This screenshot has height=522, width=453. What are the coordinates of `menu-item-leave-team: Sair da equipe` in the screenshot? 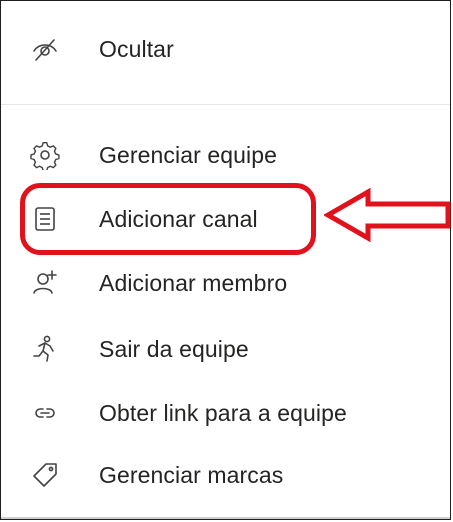 It's located at (225, 349).